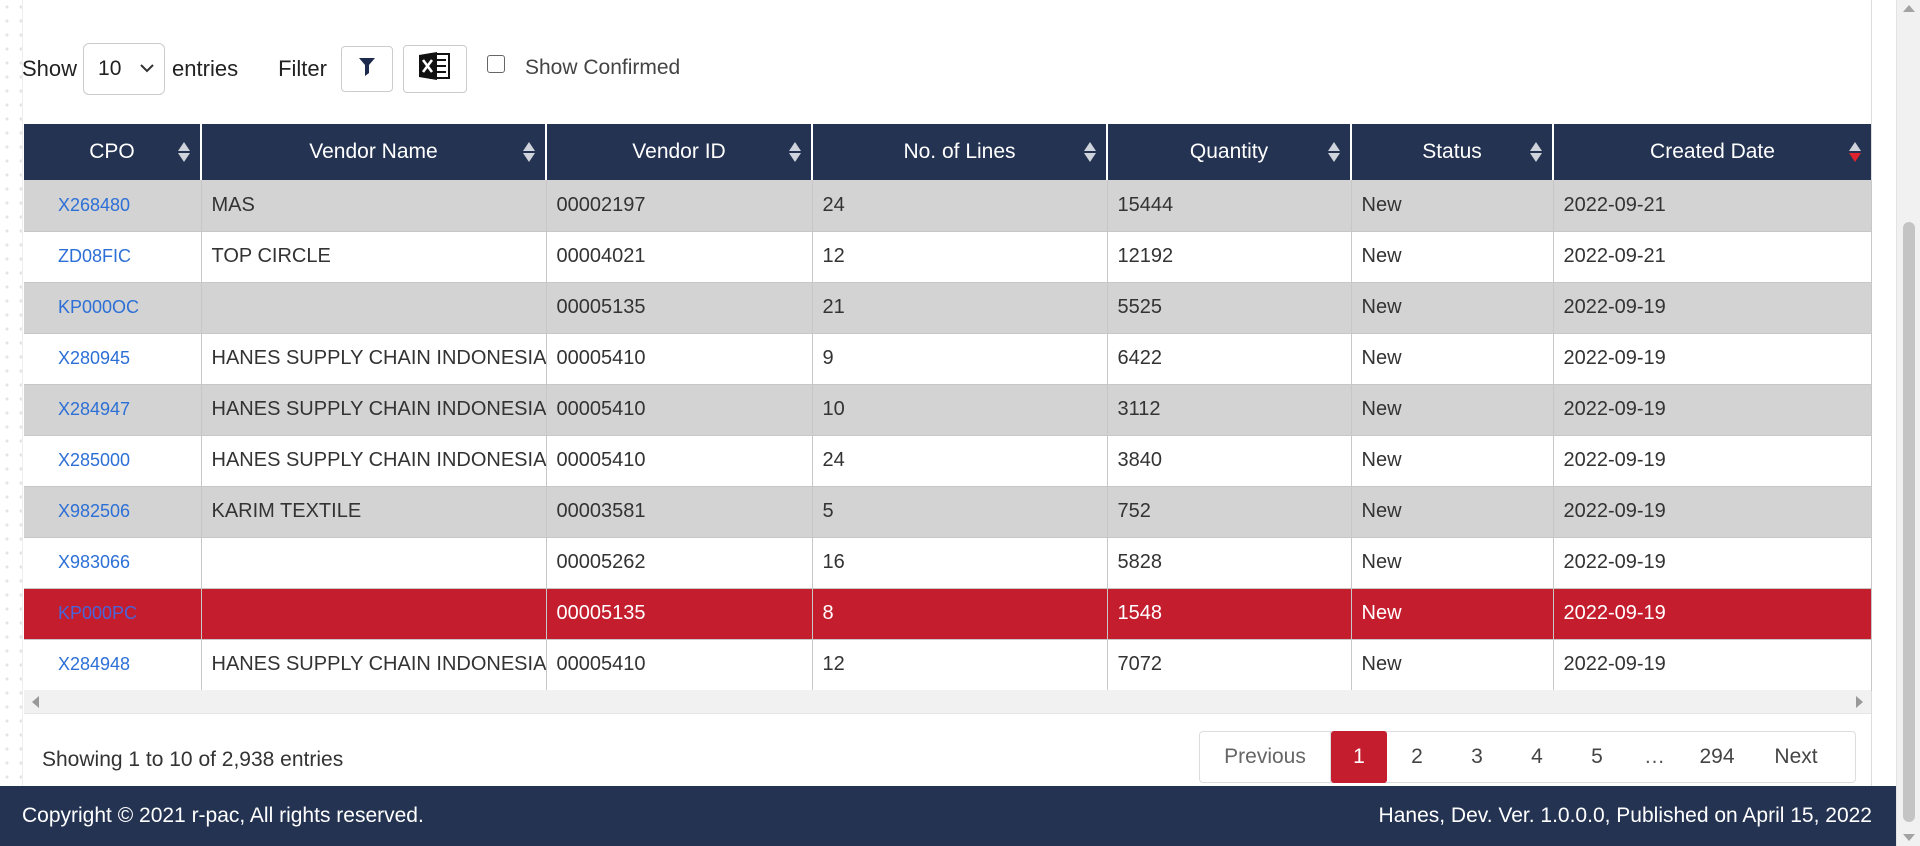 The height and width of the screenshot is (846, 1920). Describe the element at coordinates (374, 257) in the screenshot. I see `vendor-name-cell: TOP CIRCLE` at that location.